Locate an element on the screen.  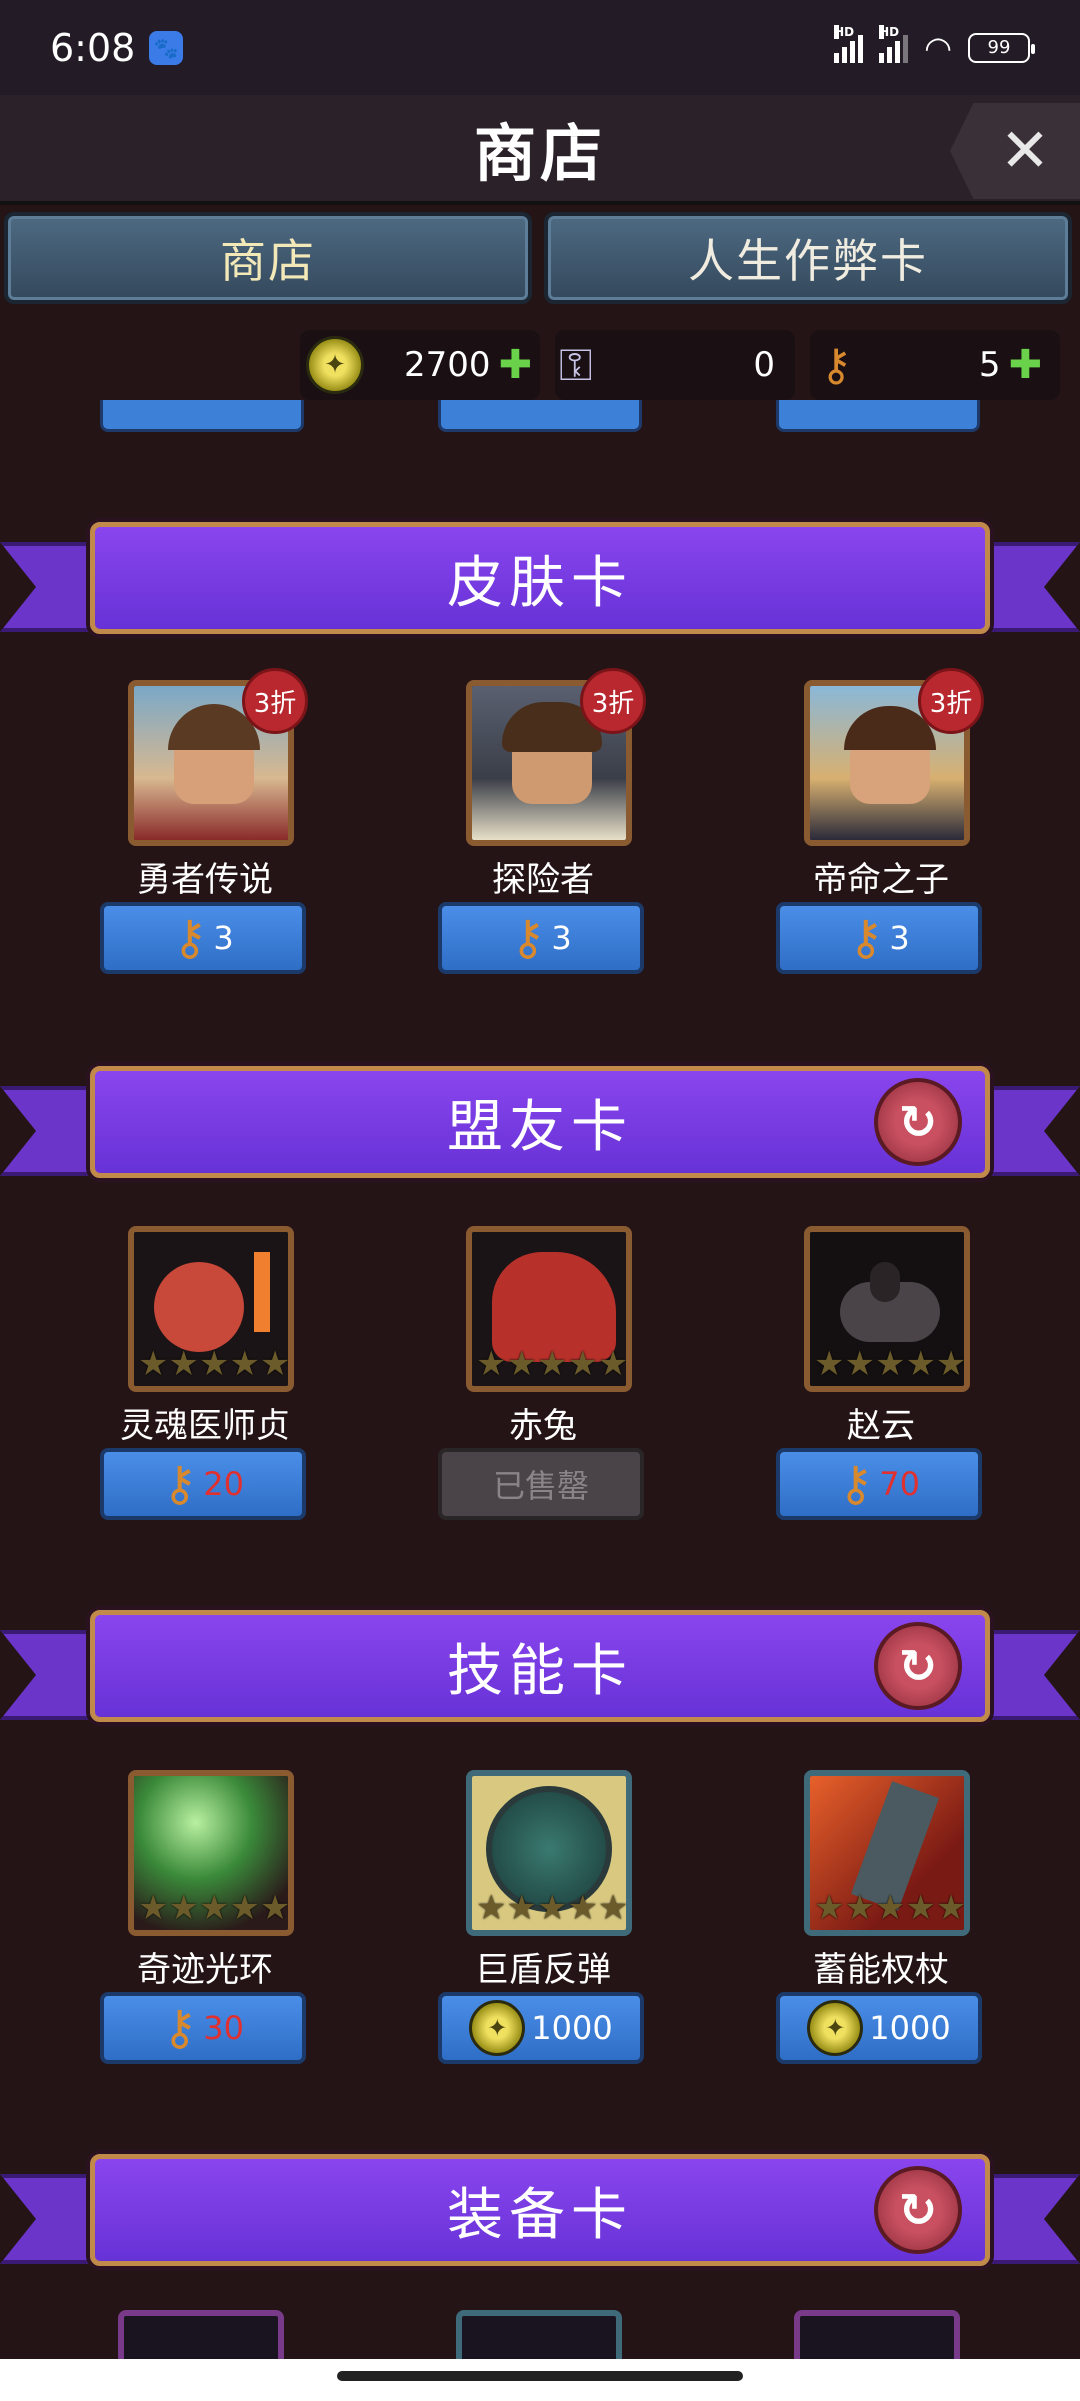
card-name: 勇者传说 is located at coordinates (205, 880).